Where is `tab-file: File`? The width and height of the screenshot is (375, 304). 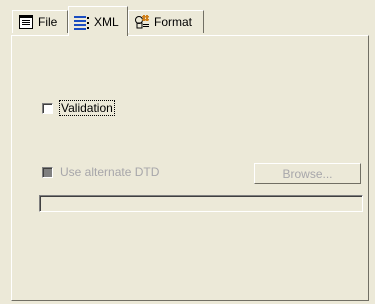
tab-file: File is located at coordinates (40, 21).